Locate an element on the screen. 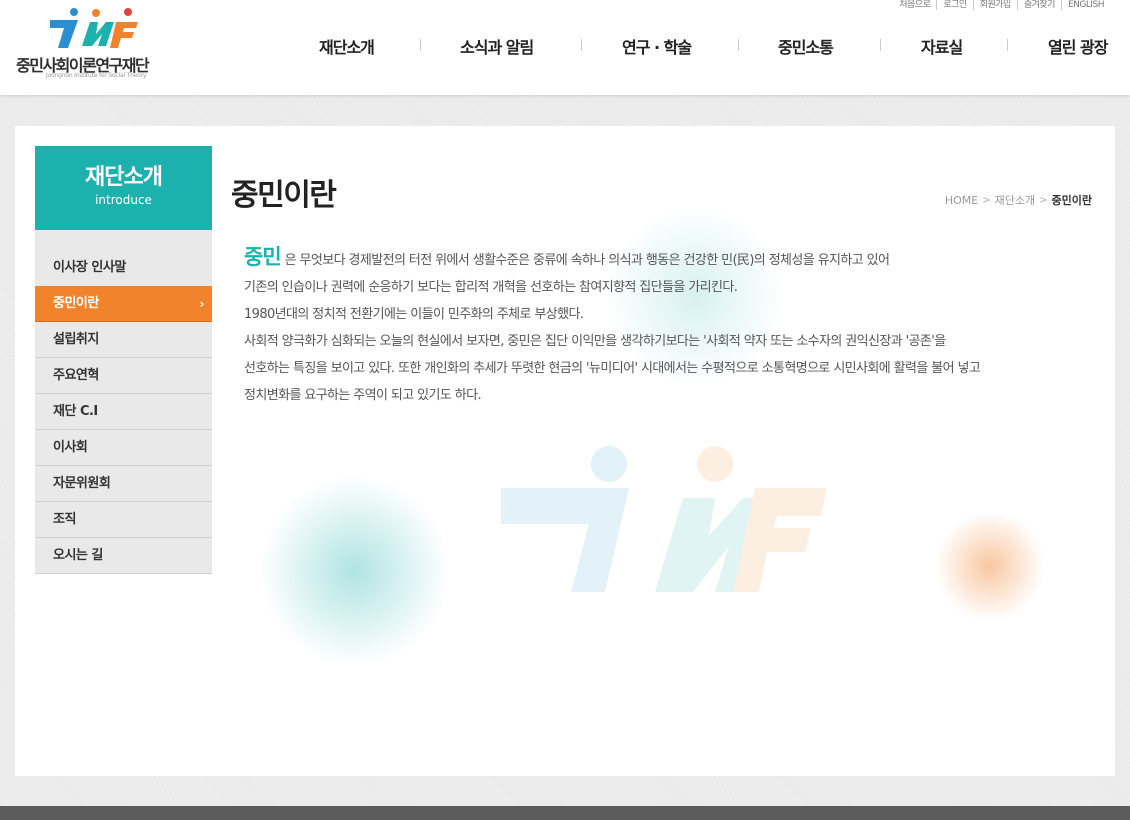 The width and height of the screenshot is (1130, 820). side-nav-item-greeting: 이사장 인사말 is located at coordinates (123, 268).